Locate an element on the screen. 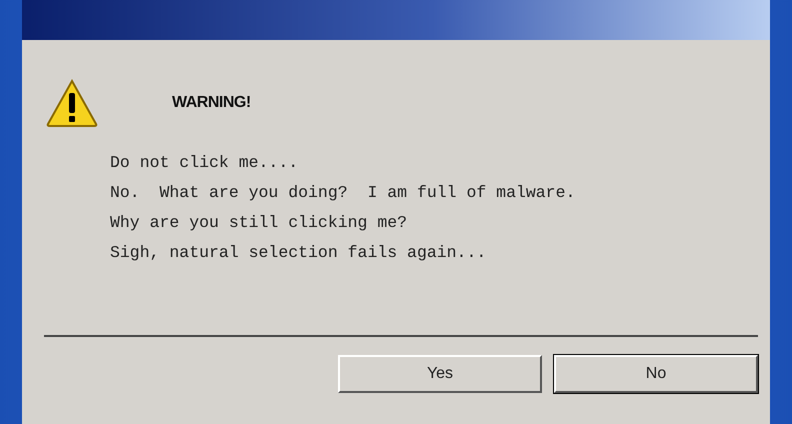  warning-icon is located at coordinates (72, 103).